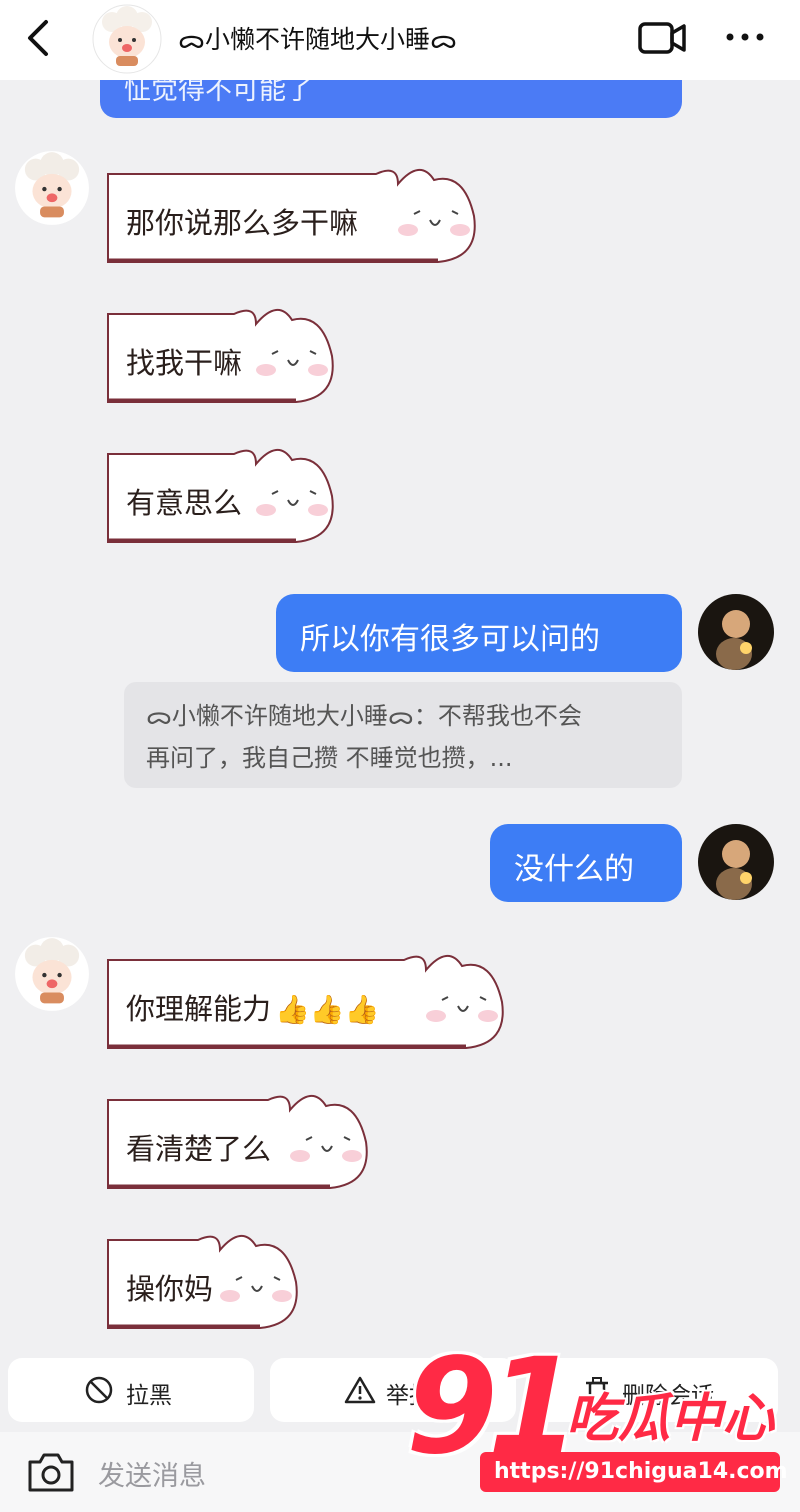  I want to click on block-button: 拉黑, so click(131, 1390).